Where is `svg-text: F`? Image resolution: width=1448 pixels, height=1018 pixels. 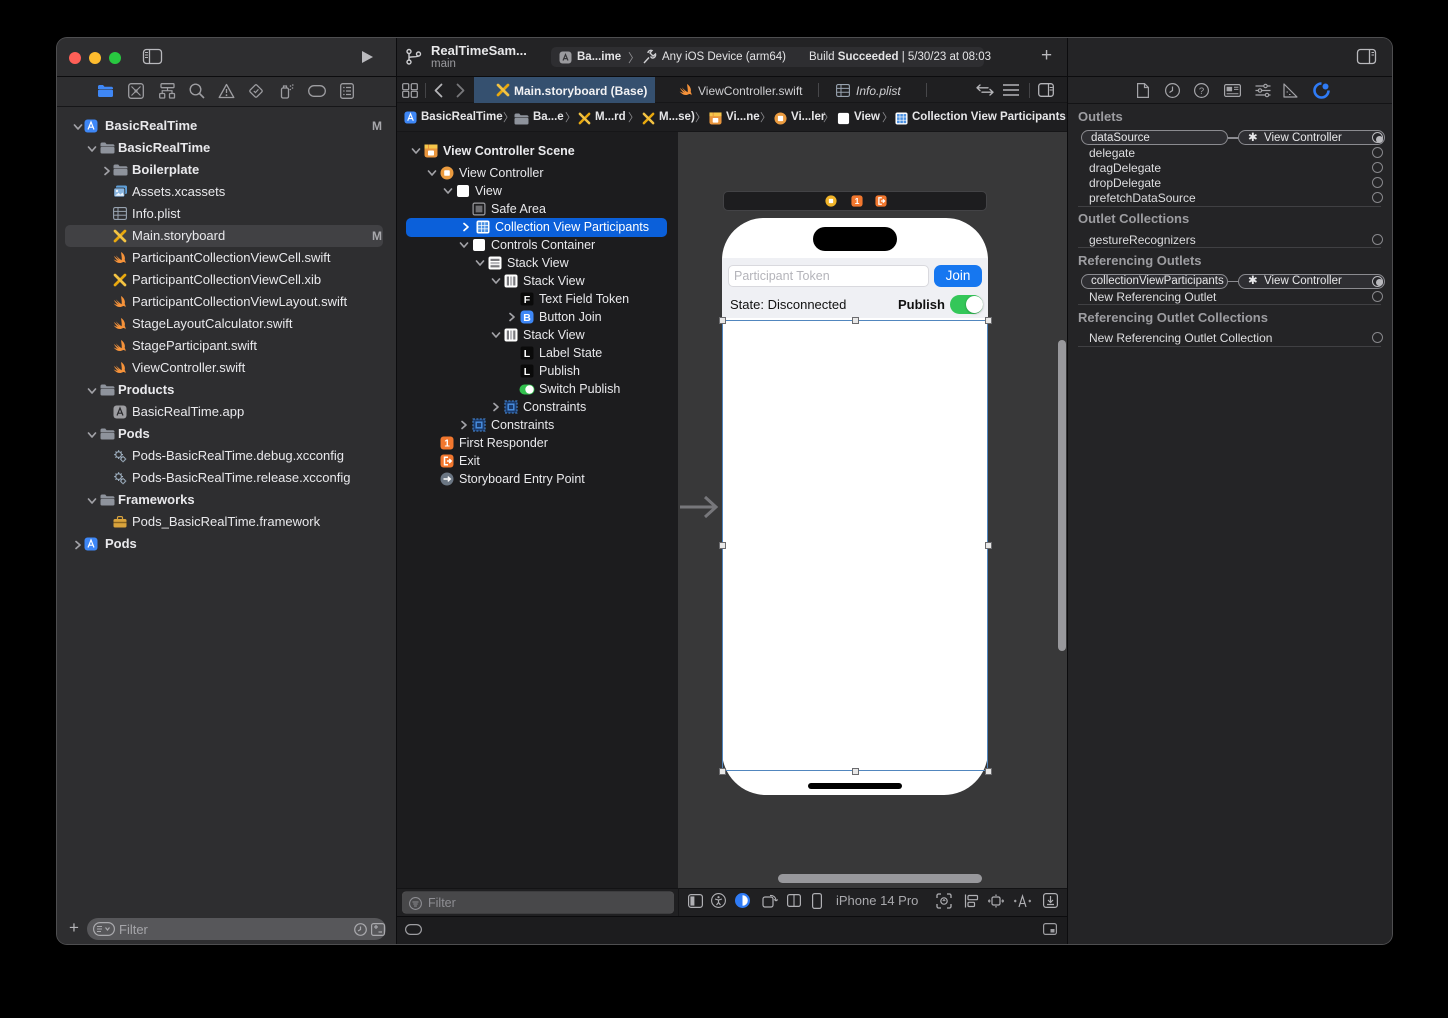
svg-text: F is located at coordinates (527, 300).